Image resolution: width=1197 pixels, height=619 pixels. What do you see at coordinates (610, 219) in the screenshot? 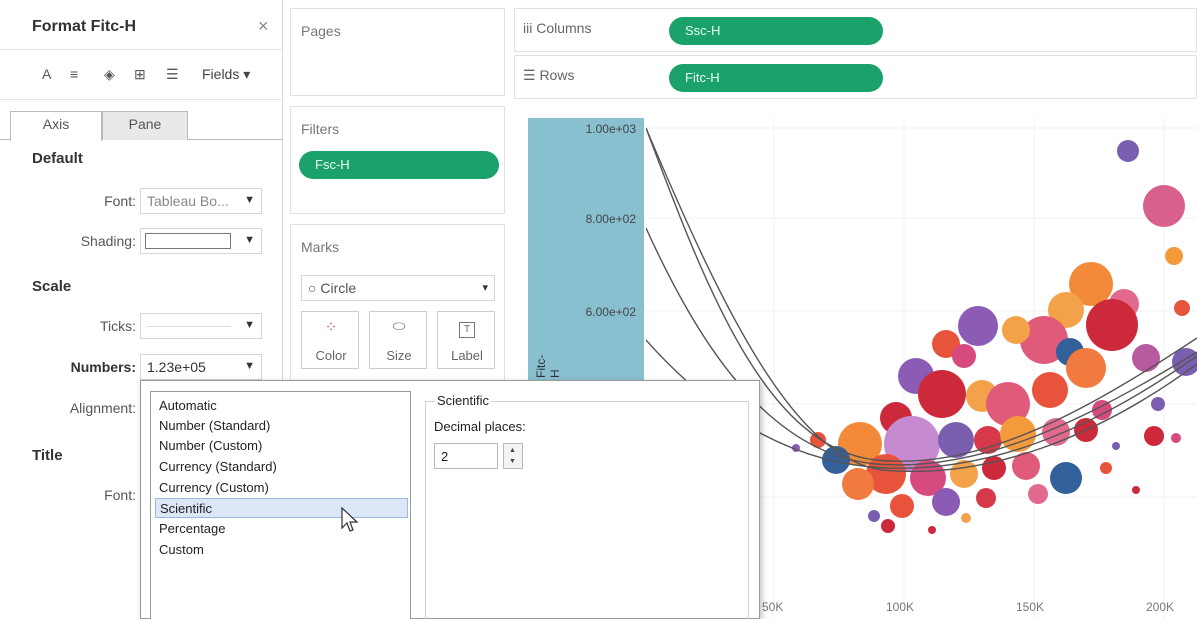
I see `y-tick-label: 8.00e+02` at bounding box center [610, 219].